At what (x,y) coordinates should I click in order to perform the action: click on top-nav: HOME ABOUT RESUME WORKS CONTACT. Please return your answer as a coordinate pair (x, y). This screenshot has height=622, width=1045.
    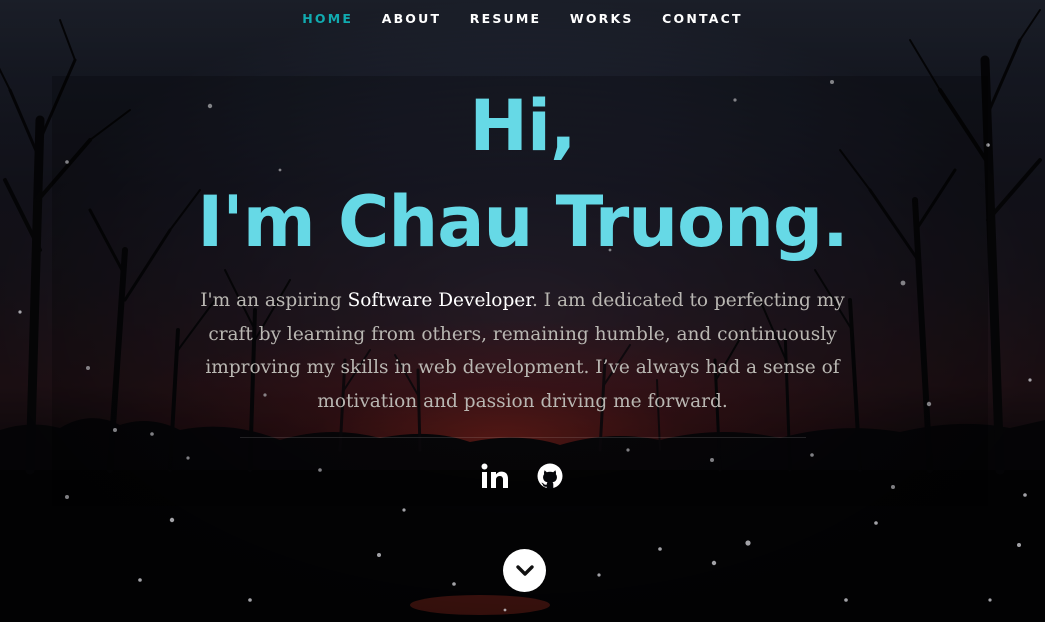
    Looking at the image, I should click on (522, 18).